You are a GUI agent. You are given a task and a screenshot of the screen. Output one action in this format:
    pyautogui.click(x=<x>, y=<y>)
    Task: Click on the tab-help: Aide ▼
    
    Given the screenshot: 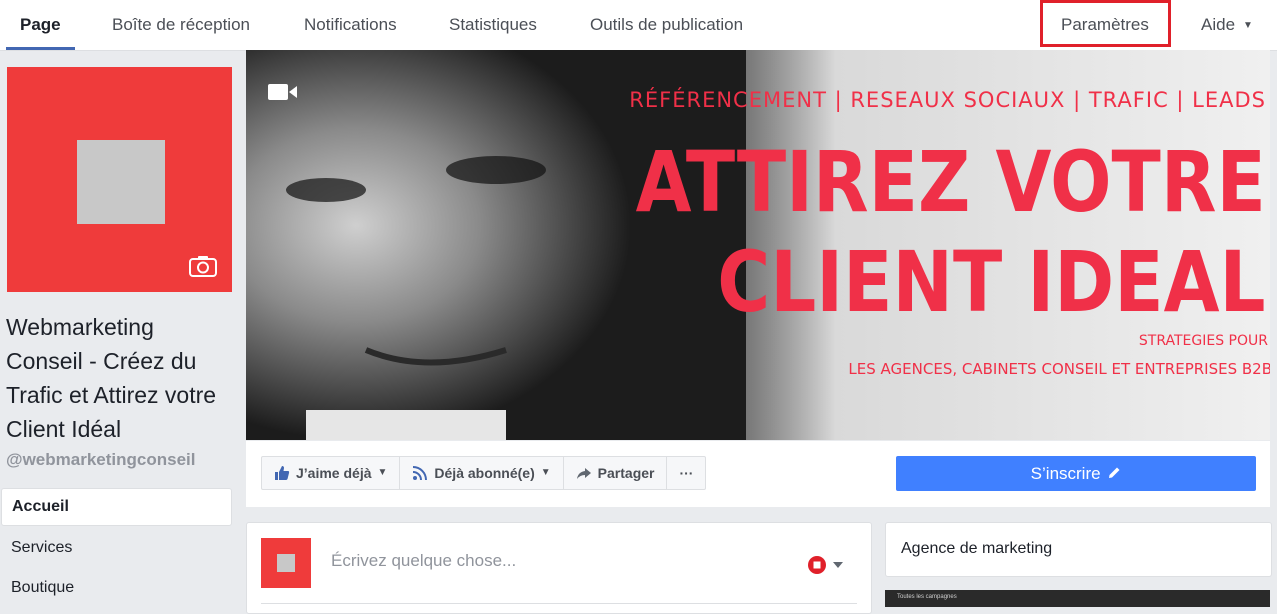 What is the action you would take?
    pyautogui.click(x=1227, y=25)
    